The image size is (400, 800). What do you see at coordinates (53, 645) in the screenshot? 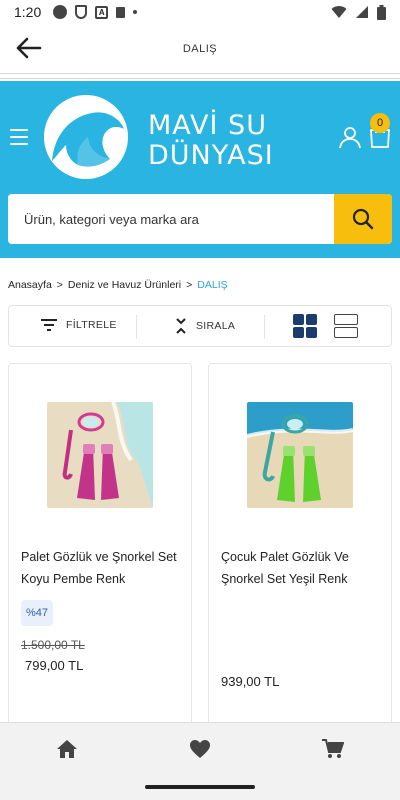
I see `old-price: 1.500,00 TL` at bounding box center [53, 645].